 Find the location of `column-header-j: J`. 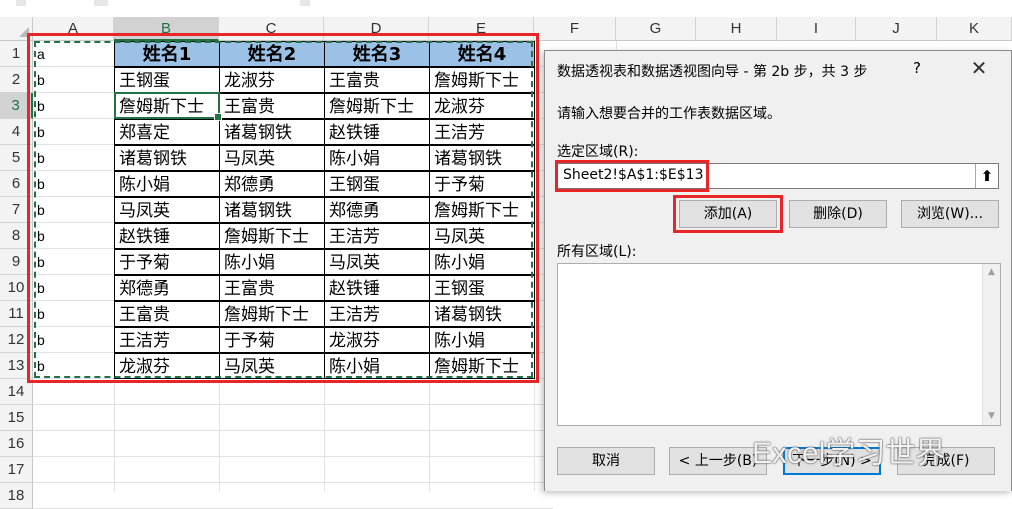

column-header-j: J is located at coordinates (896, 29).